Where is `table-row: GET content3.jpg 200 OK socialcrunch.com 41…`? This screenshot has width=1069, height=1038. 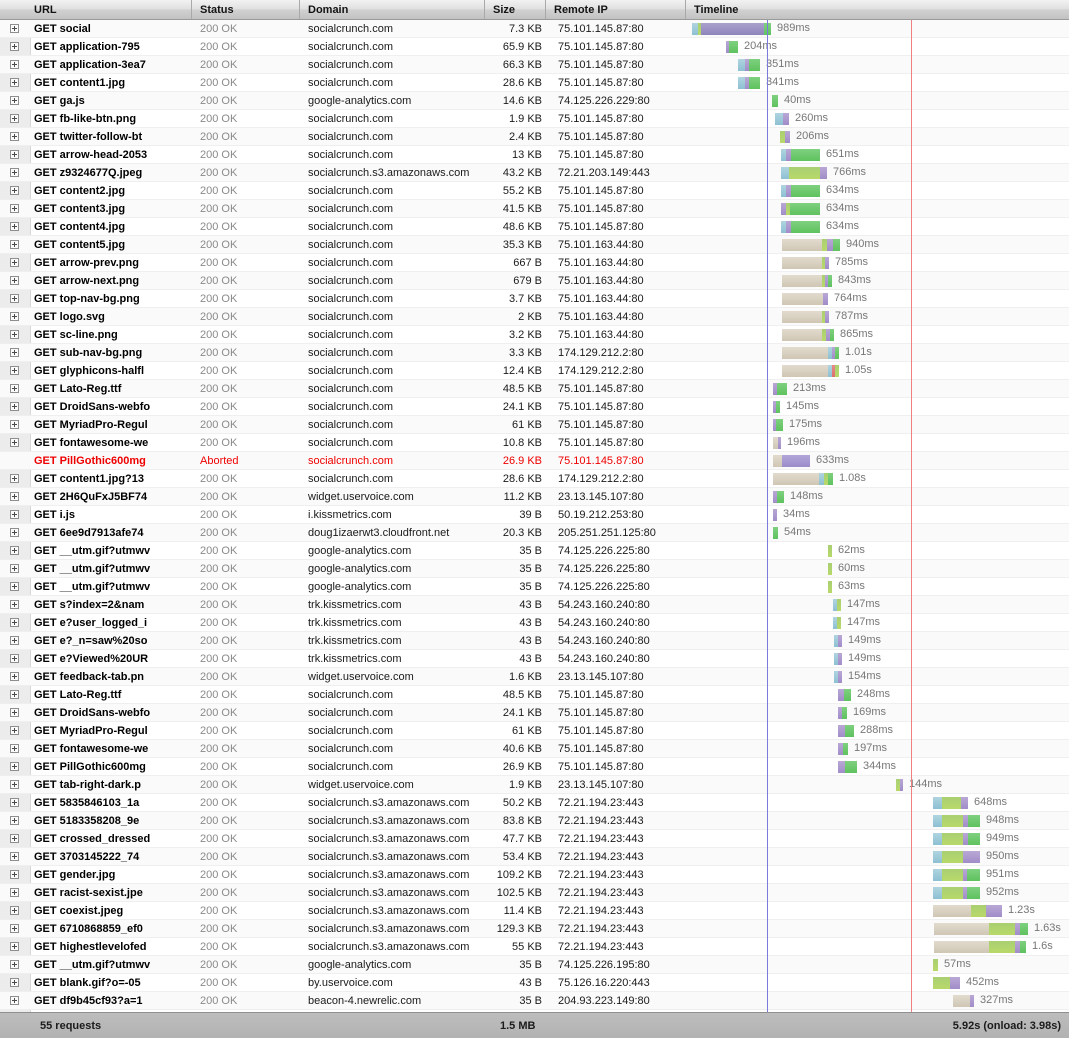 table-row: GET content3.jpg 200 OK socialcrunch.com 41… is located at coordinates (534, 209).